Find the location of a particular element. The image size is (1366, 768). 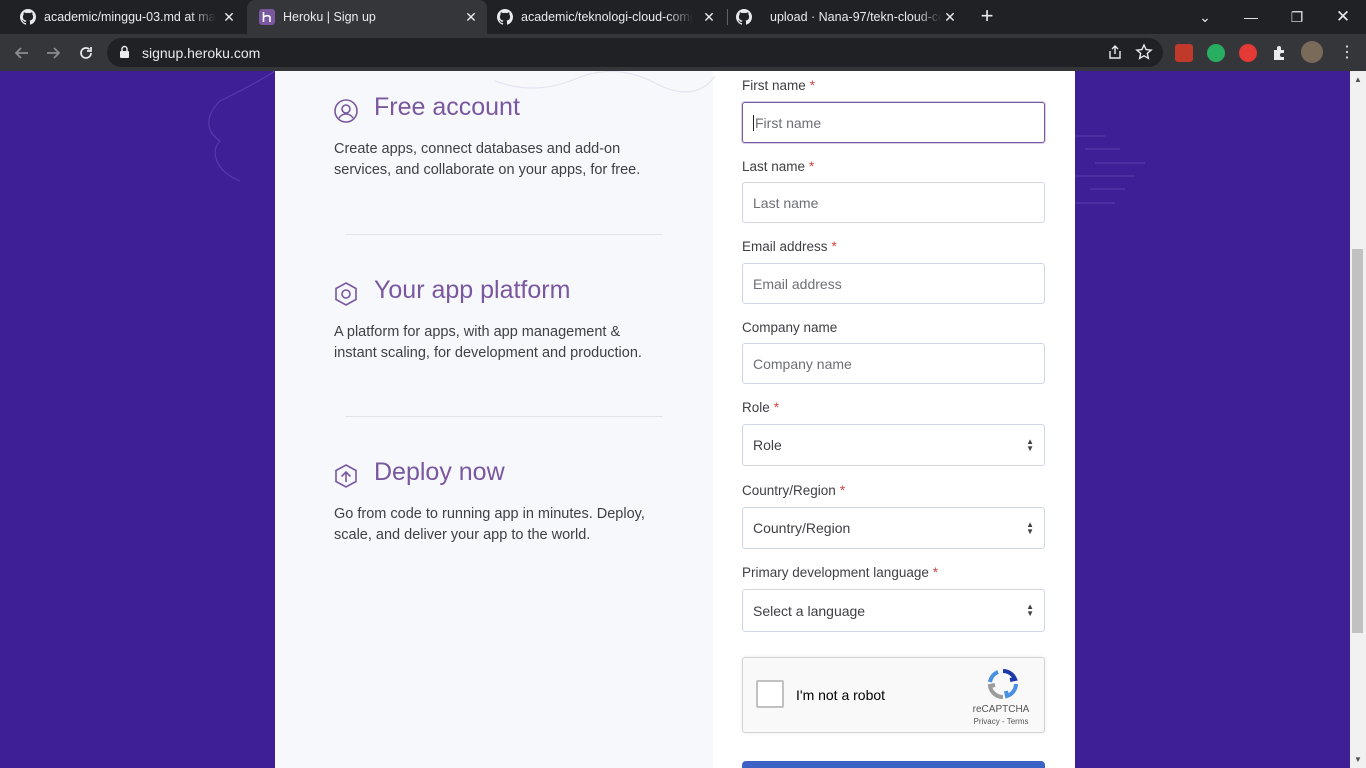

share-icon is located at coordinates (1115, 54).